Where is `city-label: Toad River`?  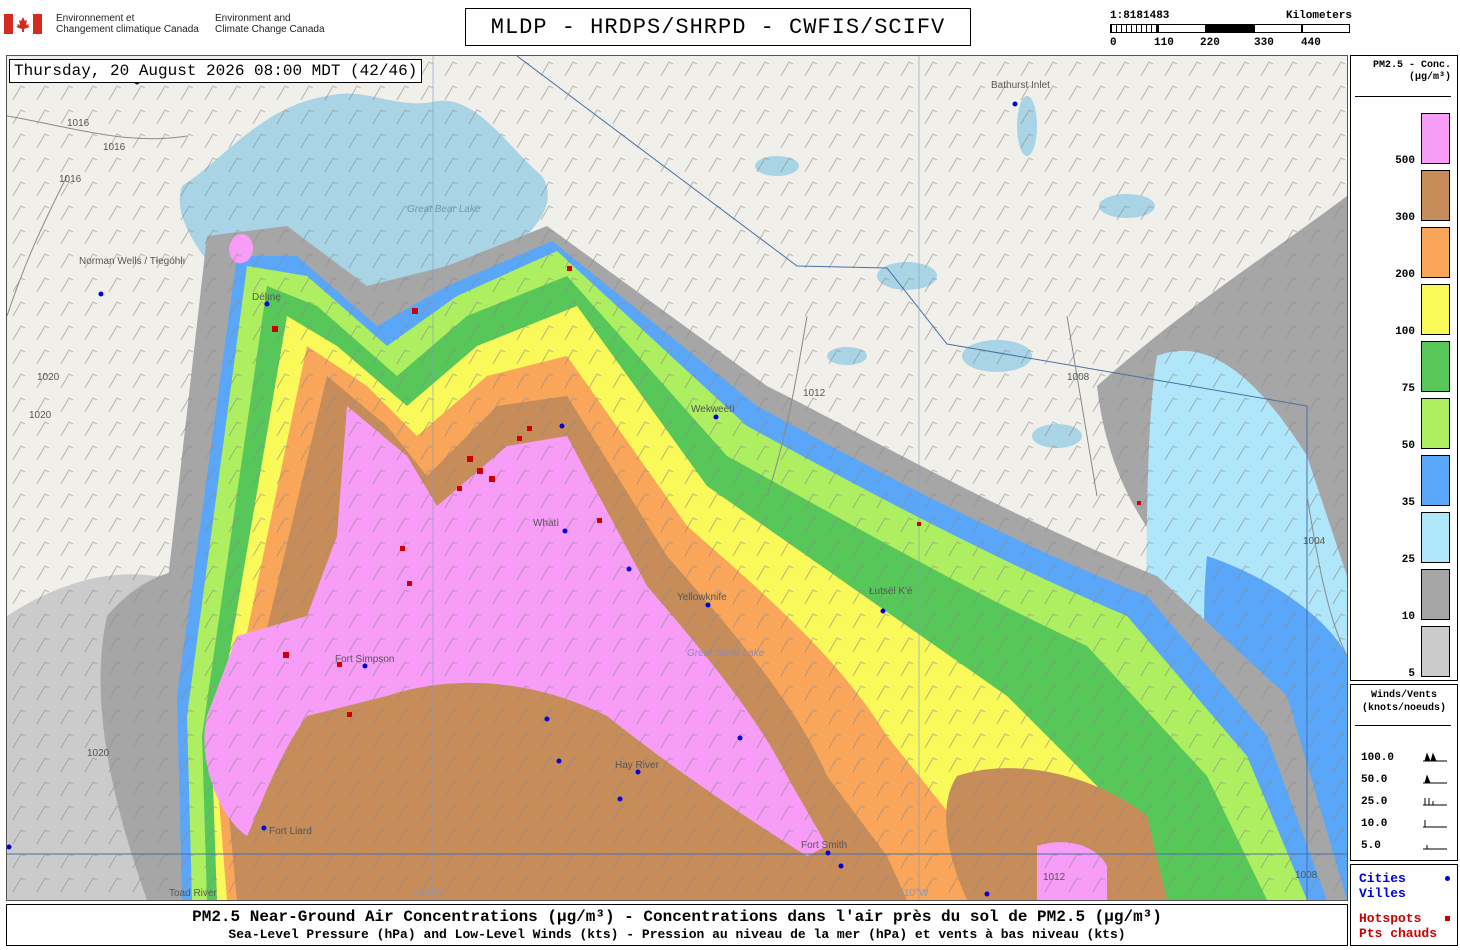
city-label: Toad River is located at coordinates (193, 893).